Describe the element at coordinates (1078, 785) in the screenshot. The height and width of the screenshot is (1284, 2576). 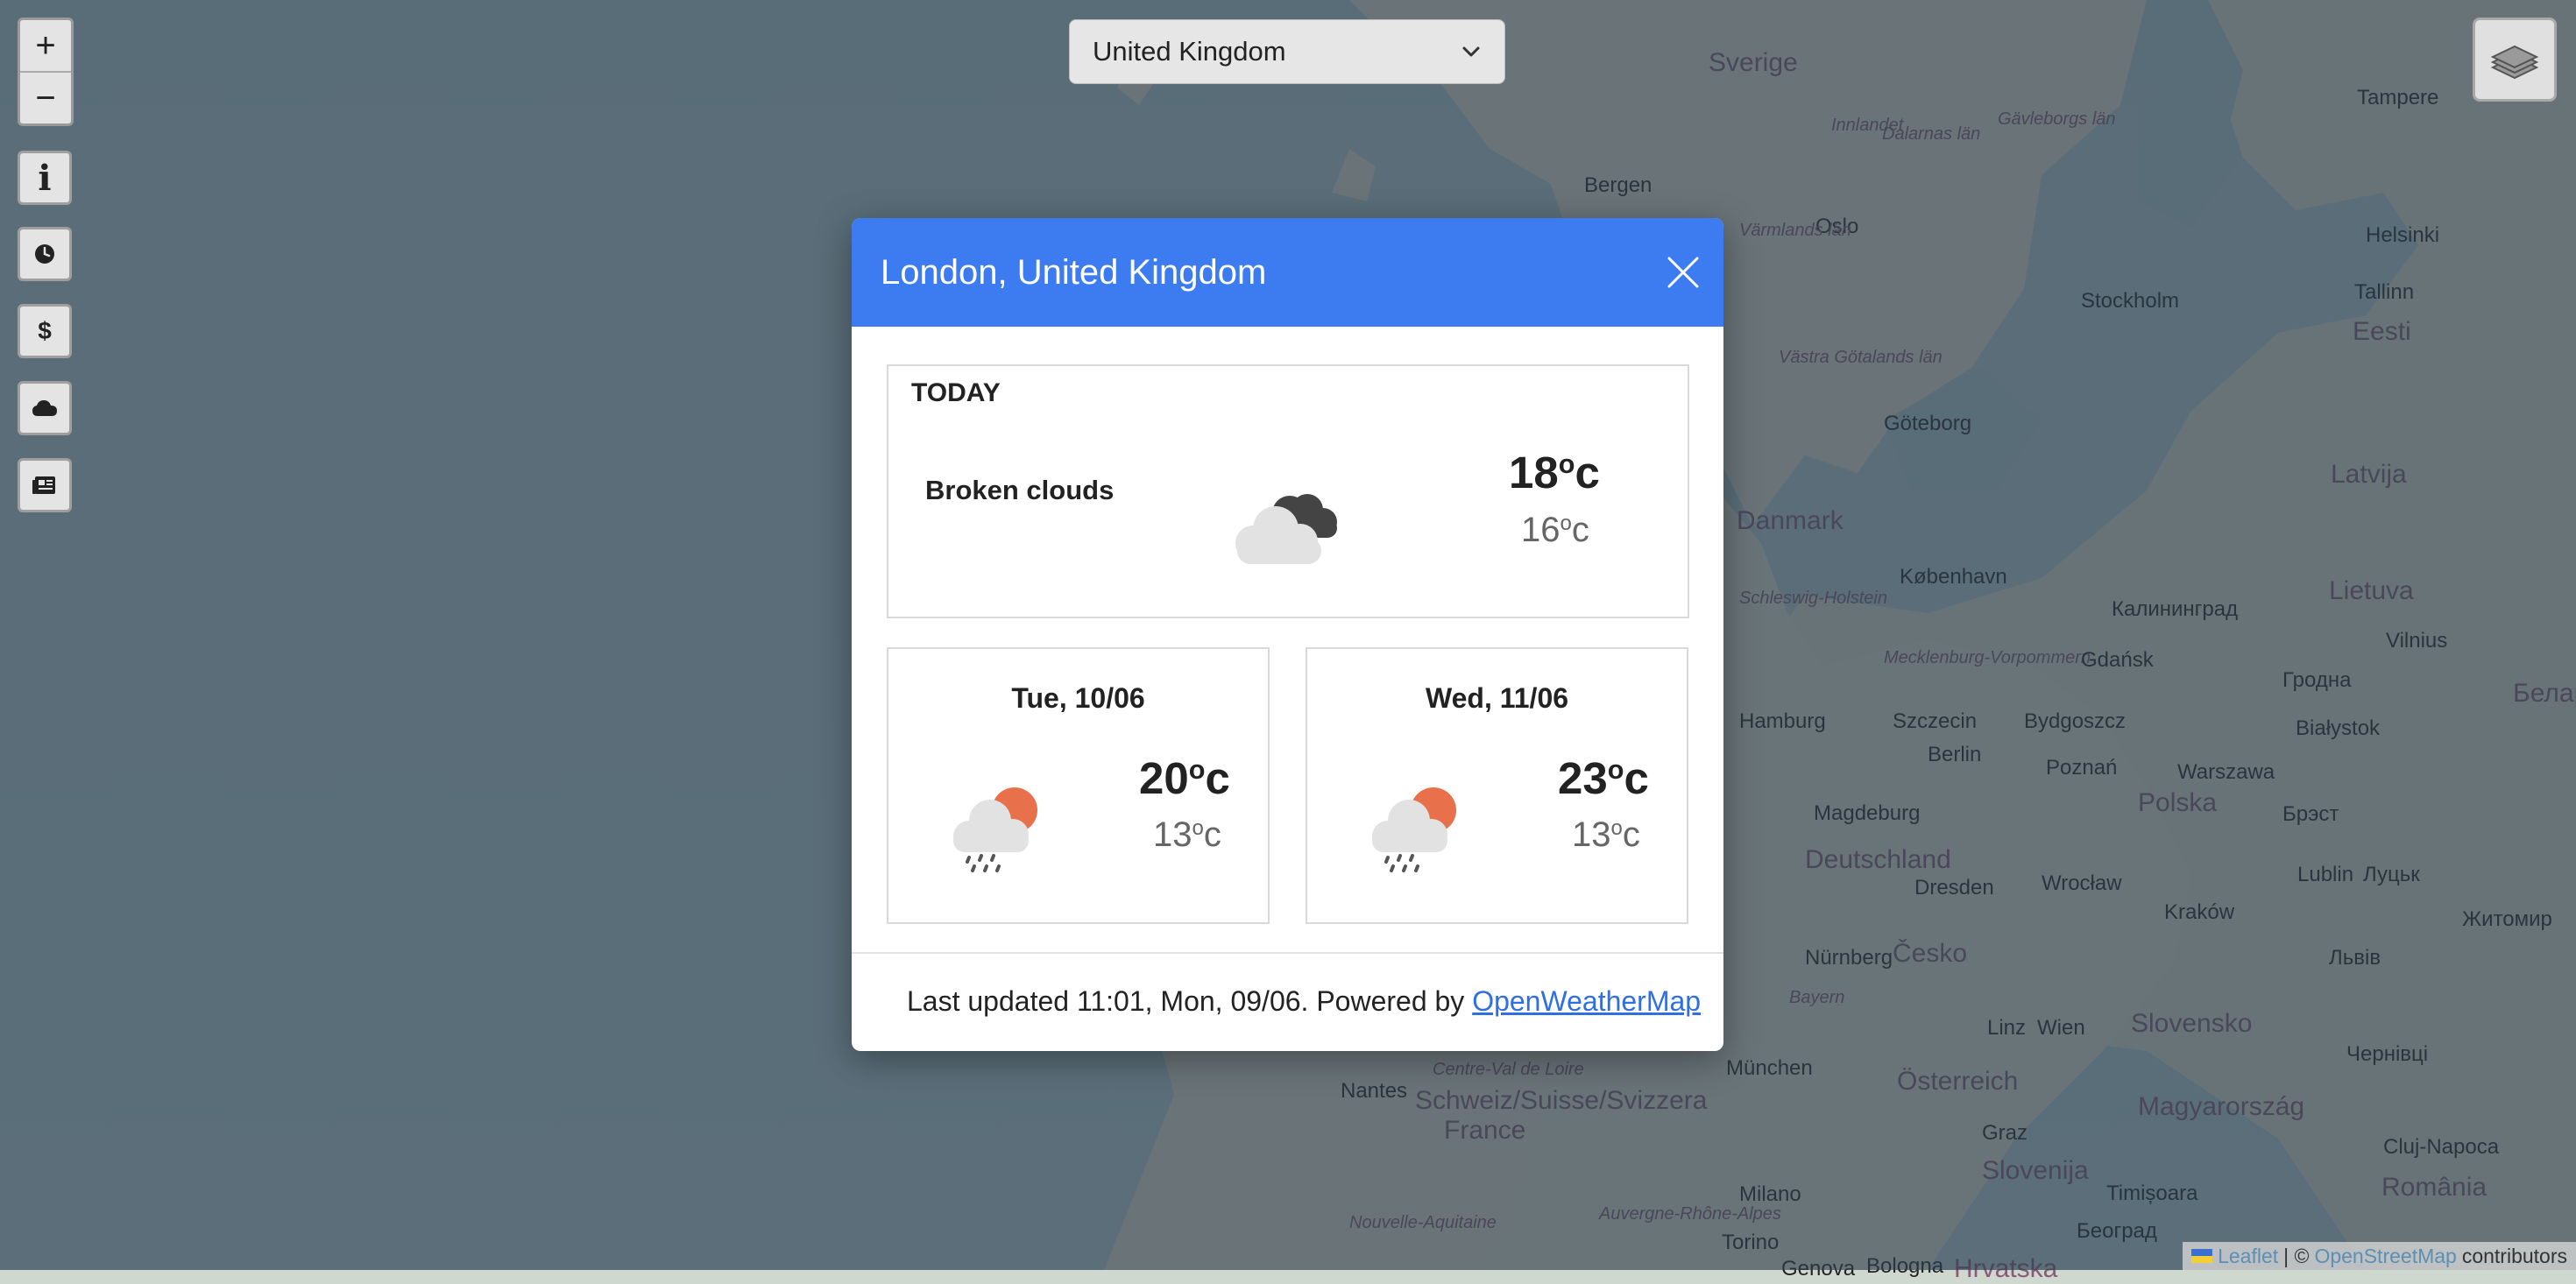
I see `forecast-card: Tue, 10/06 20oc 13oc` at that location.